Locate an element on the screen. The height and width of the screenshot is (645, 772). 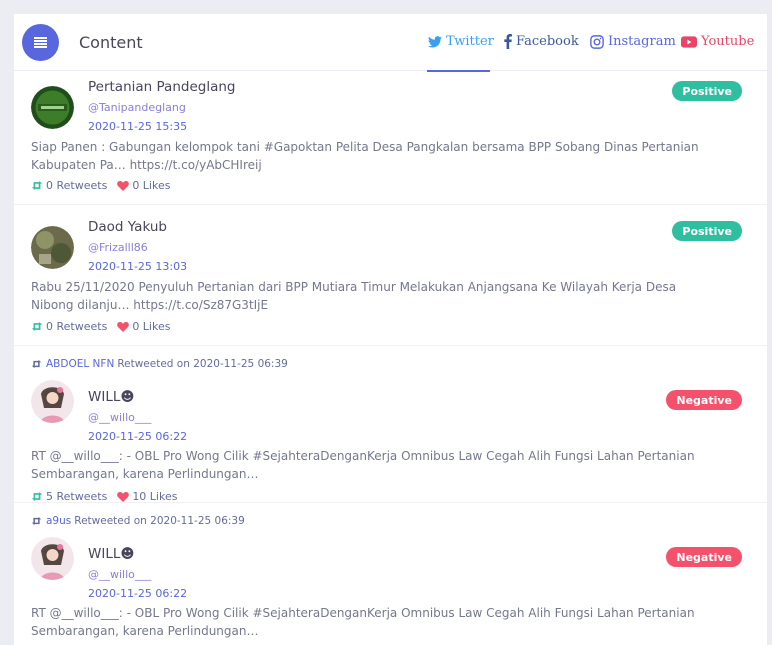
post-time: 2020-11-25 13:03 is located at coordinates (137, 266).